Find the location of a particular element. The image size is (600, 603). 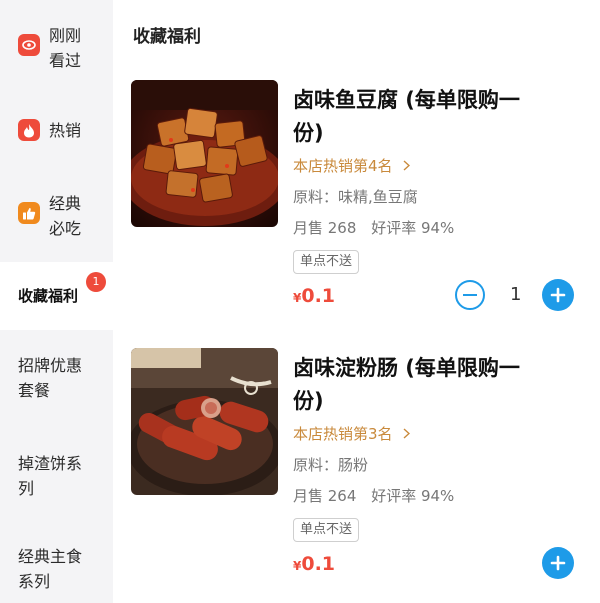

sales-and-rating: 月售 268 好评率 94% is located at coordinates (373, 227).